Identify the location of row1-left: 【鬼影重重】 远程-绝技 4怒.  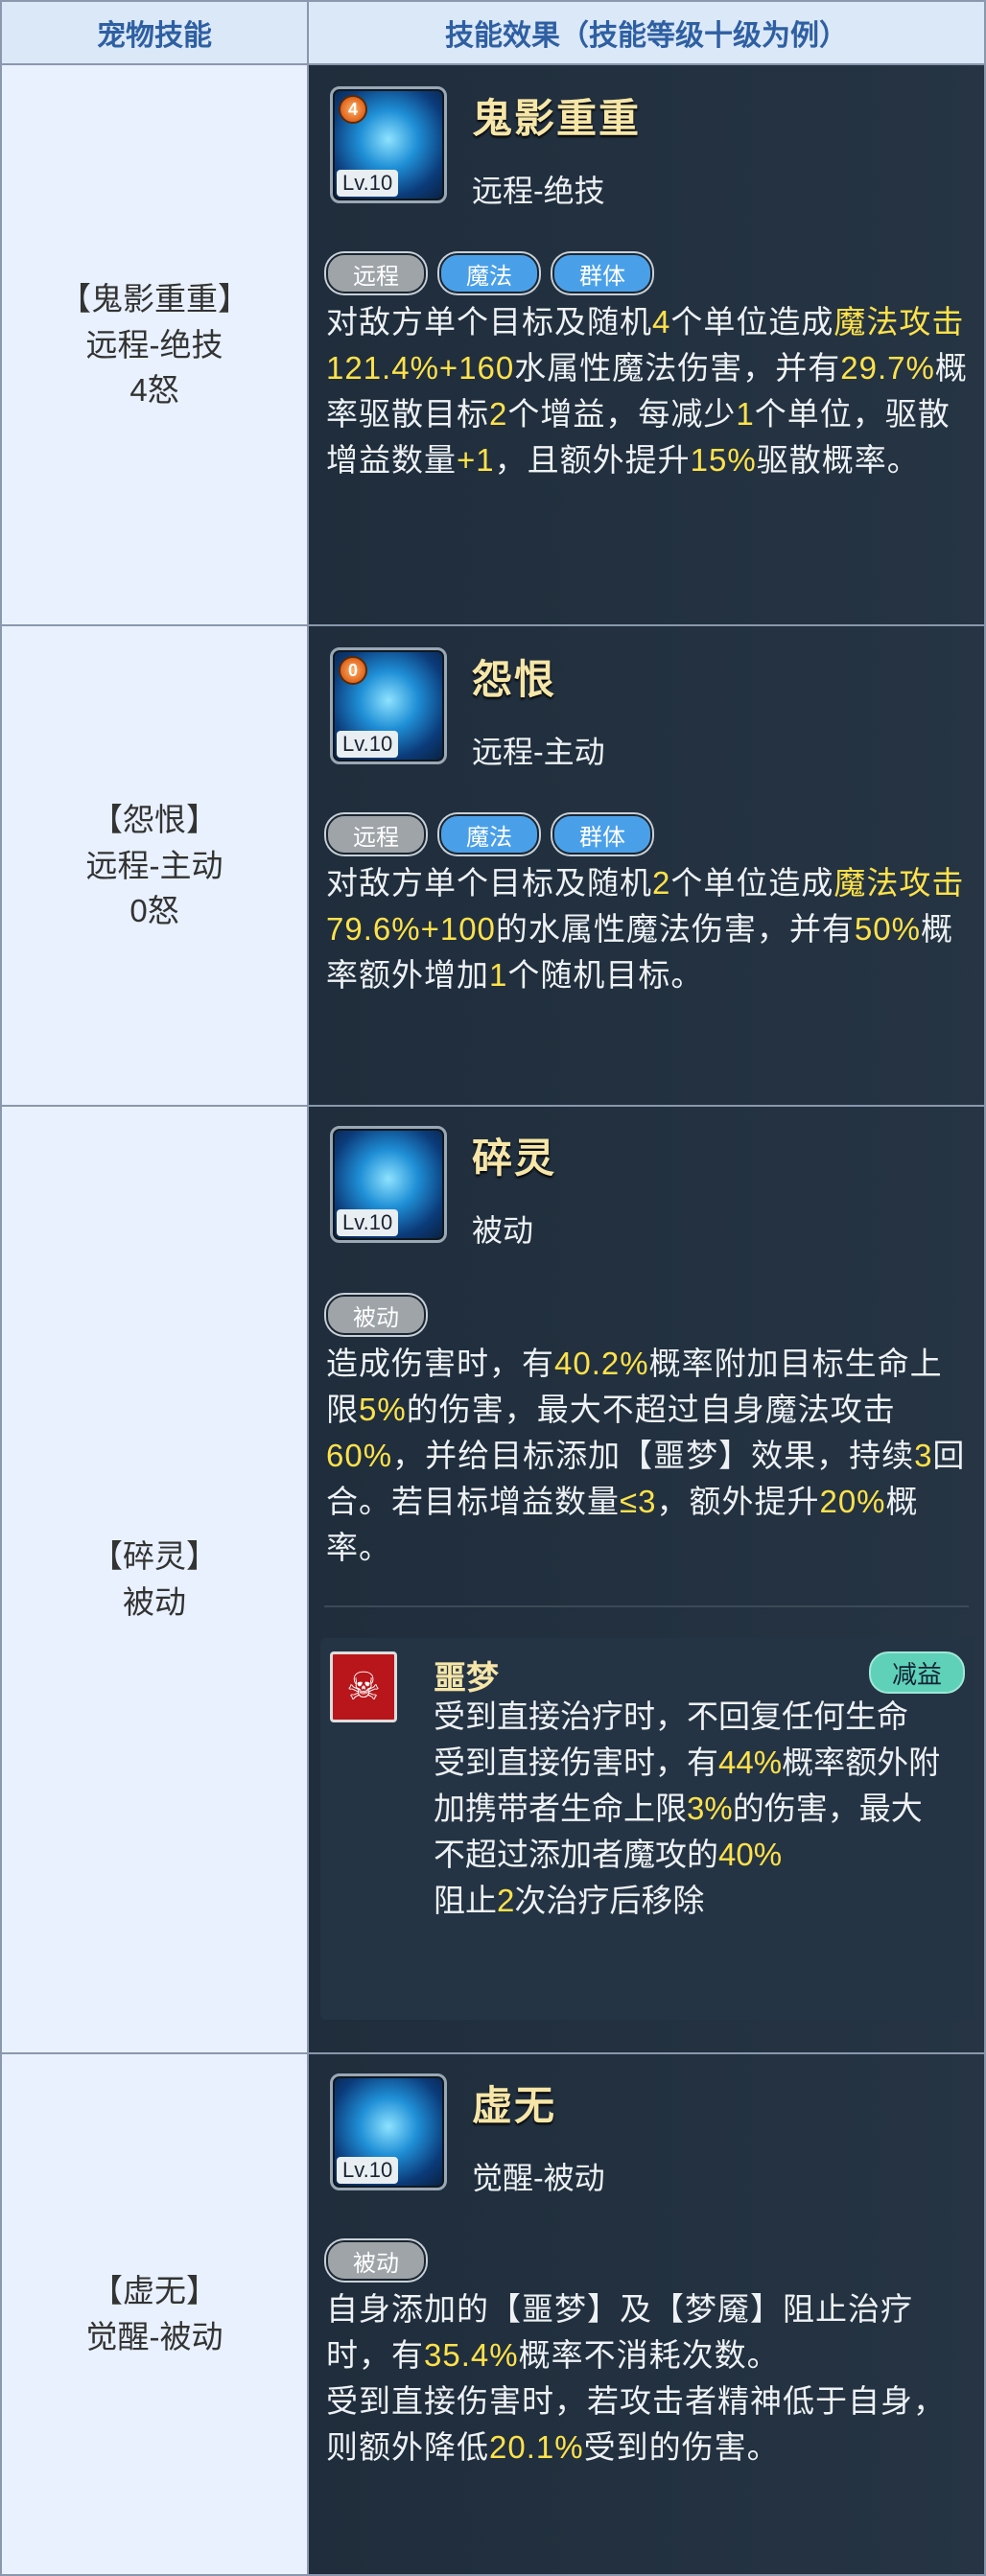
(154, 345).